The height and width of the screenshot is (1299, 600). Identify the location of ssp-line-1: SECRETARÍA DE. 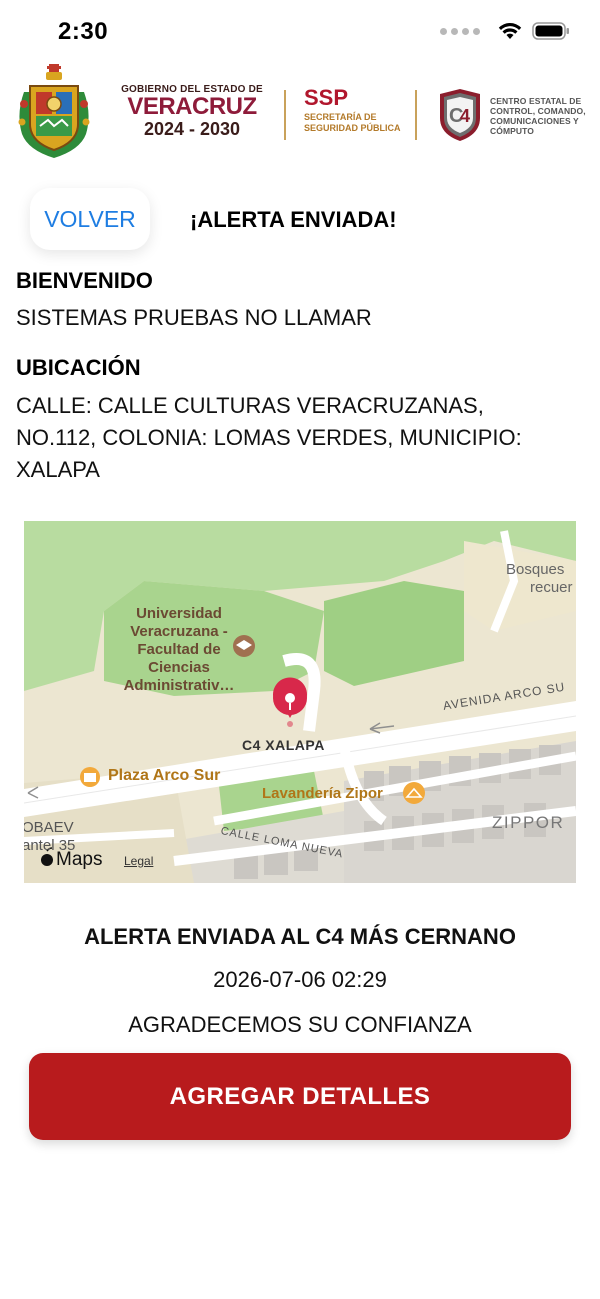
(340, 117).